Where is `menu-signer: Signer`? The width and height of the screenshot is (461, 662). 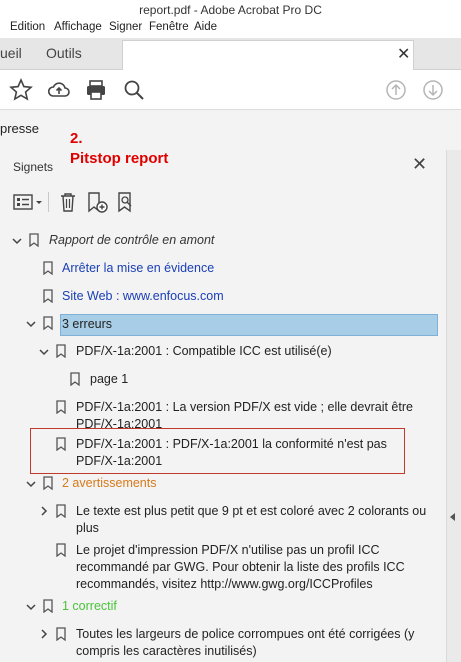
menu-signer: Signer is located at coordinates (125, 27).